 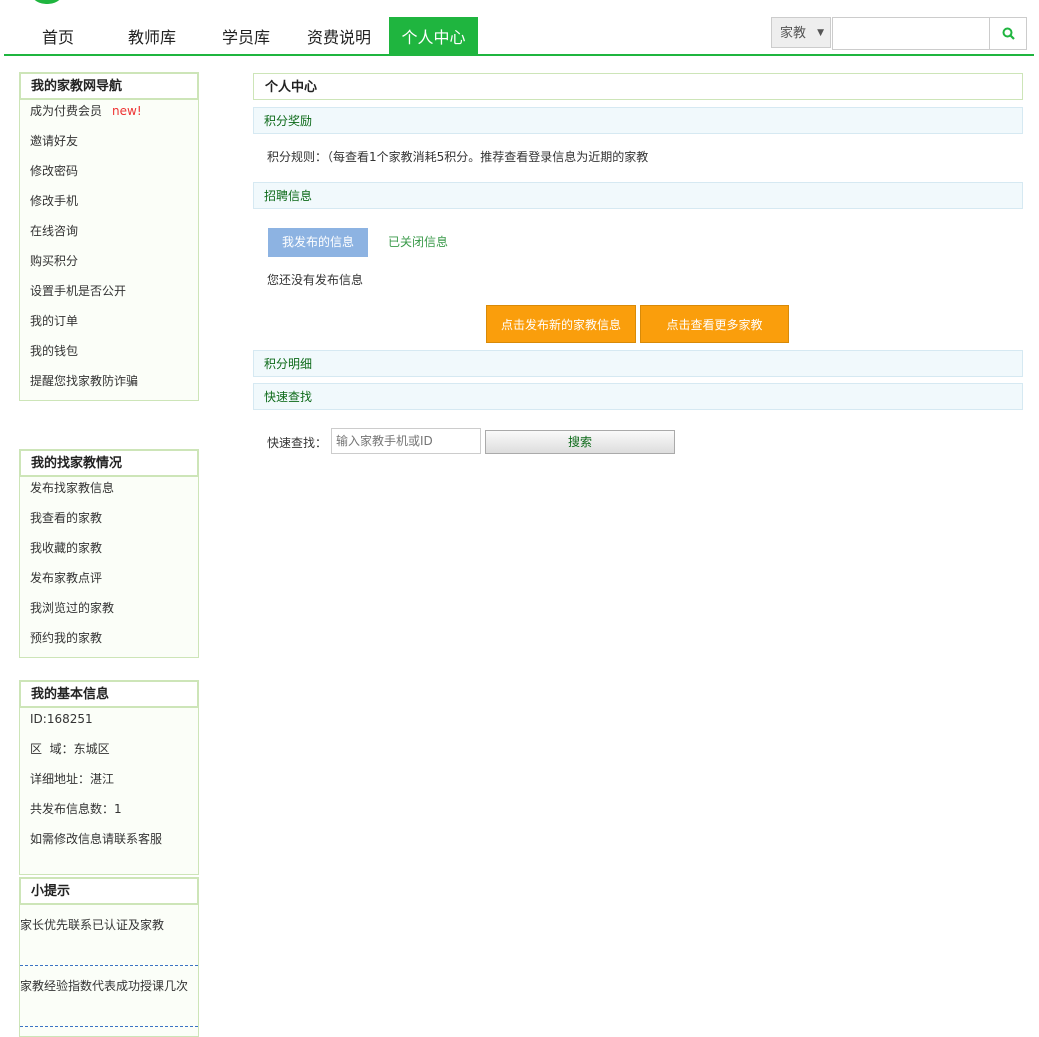 What do you see at coordinates (519, 55) in the screenshot?
I see `nav-underline` at bounding box center [519, 55].